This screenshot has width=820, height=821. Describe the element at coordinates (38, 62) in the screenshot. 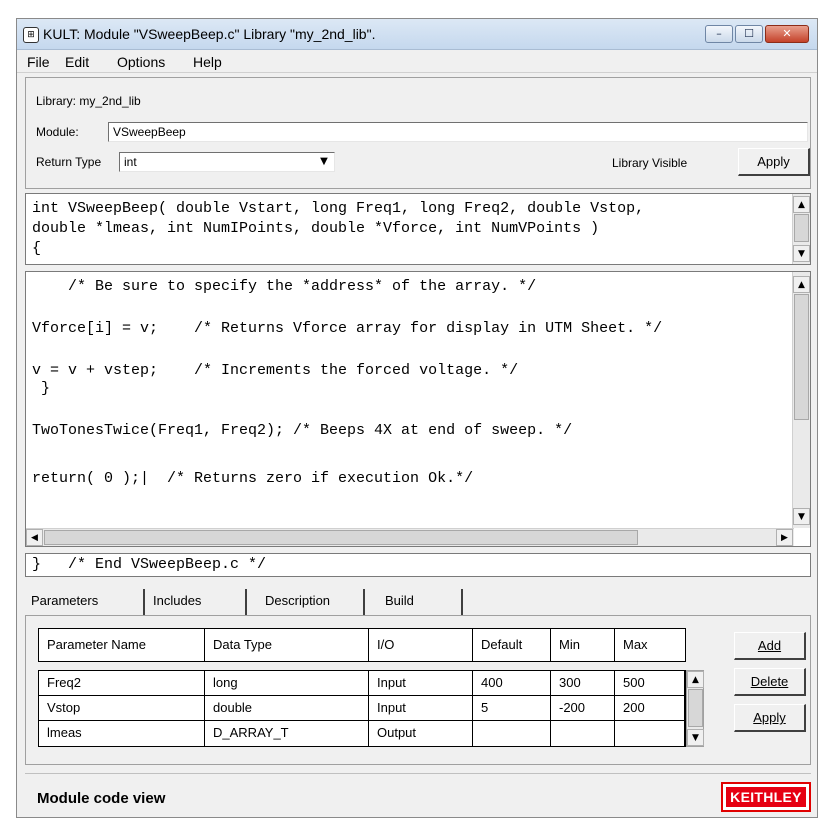

I see `menu-file: File` at that location.